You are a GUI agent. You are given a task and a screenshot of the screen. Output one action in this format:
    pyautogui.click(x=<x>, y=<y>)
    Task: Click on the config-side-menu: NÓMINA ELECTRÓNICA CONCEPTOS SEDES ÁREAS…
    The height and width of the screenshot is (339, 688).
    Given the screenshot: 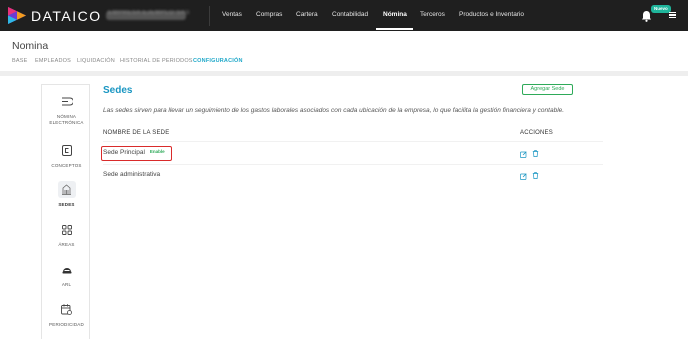 What is the action you would take?
    pyautogui.click(x=65, y=211)
    